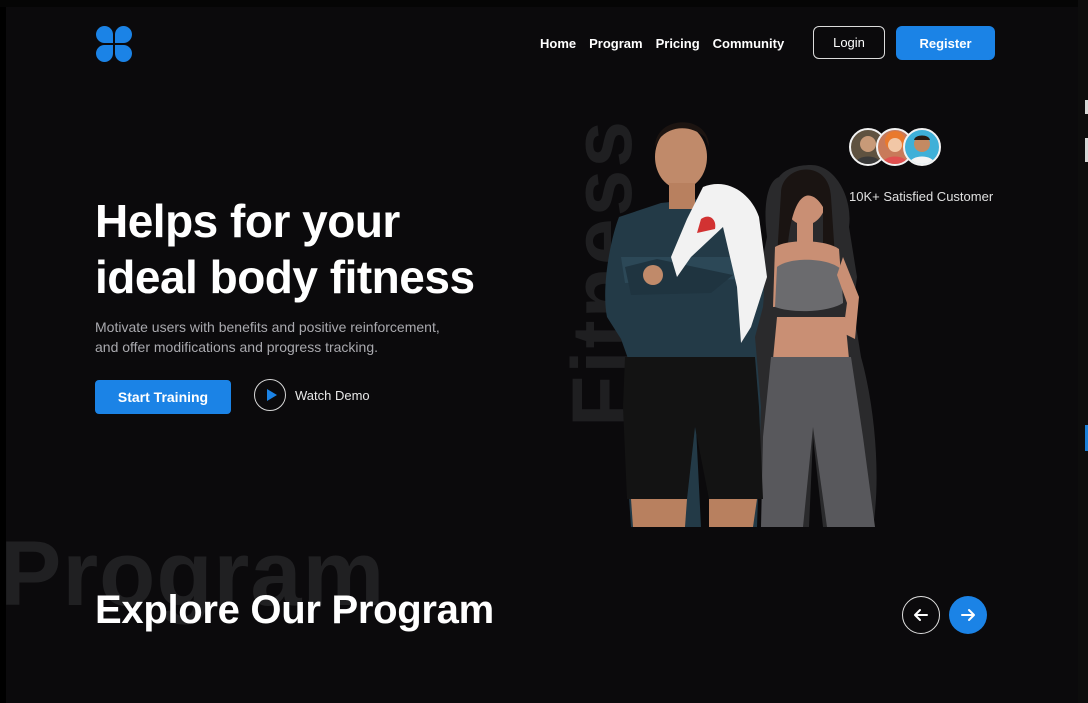 This screenshot has width=1088, height=703. I want to click on carousel-next-button, so click(968, 615).